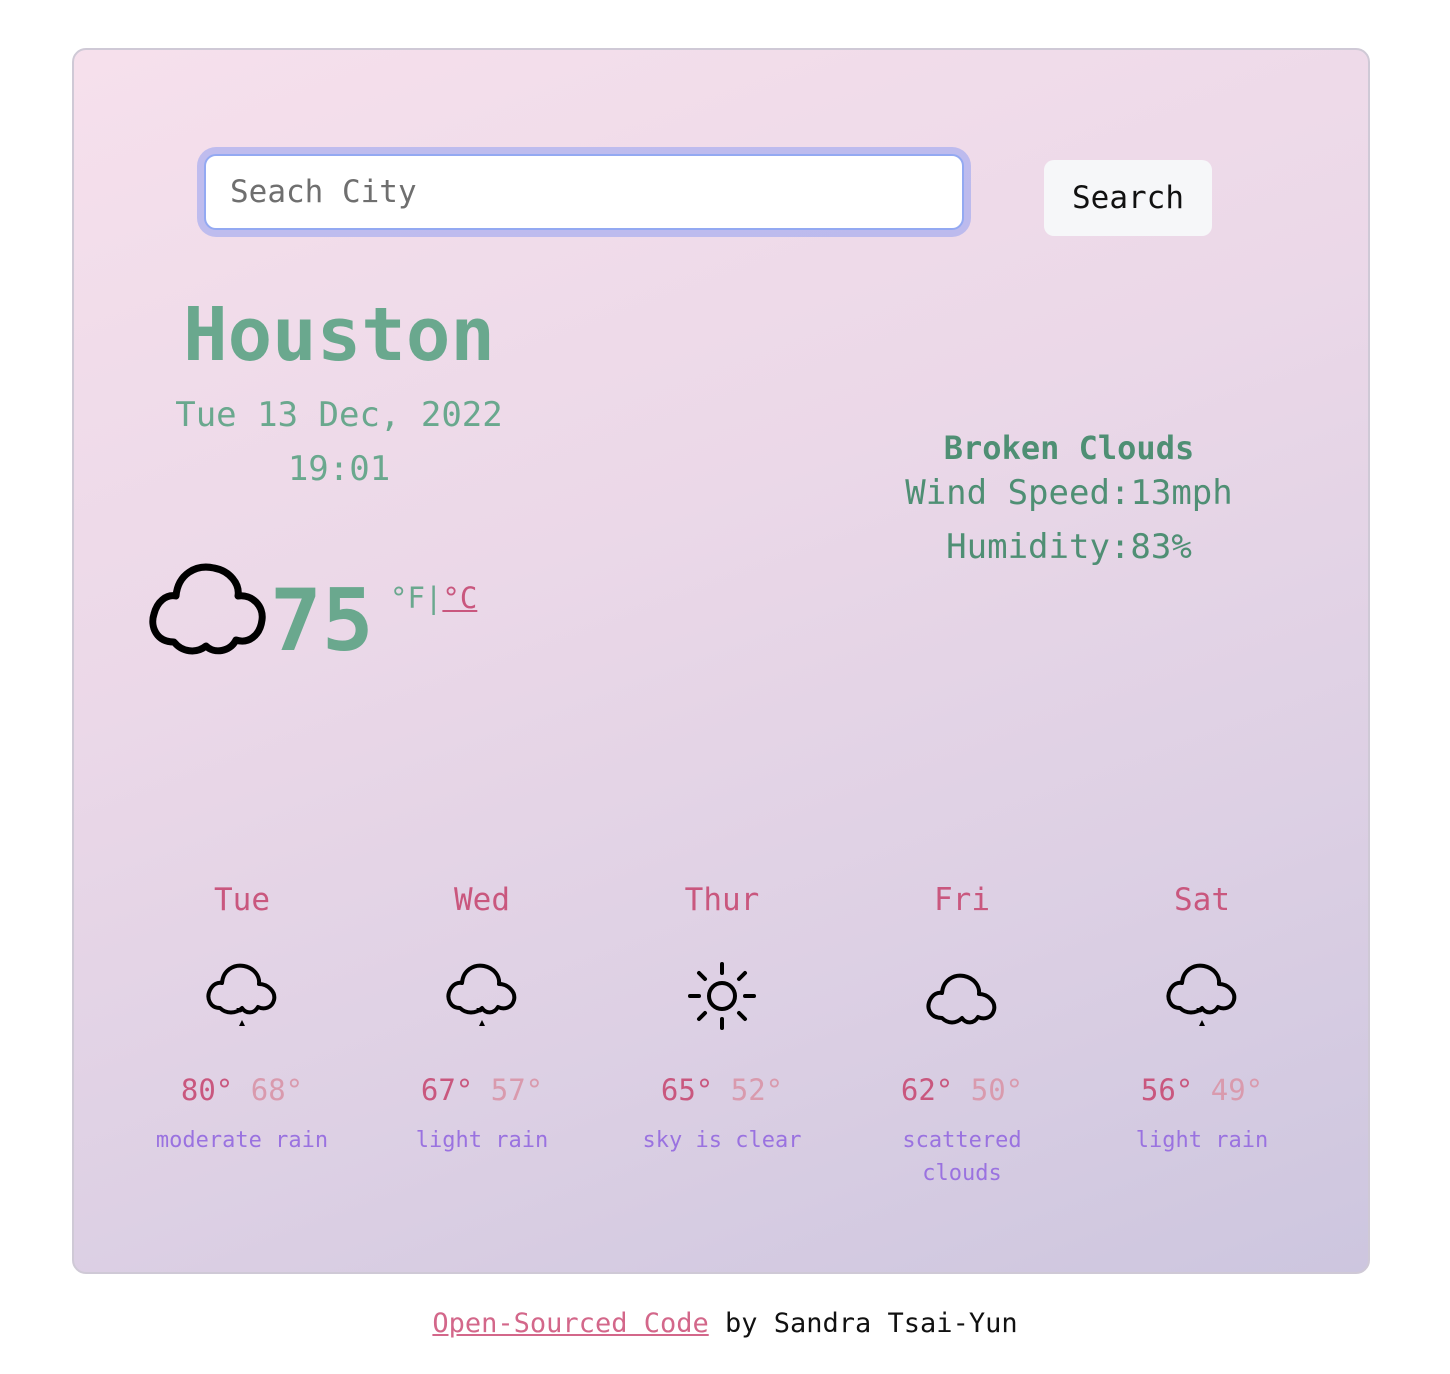 The image size is (1450, 1374). I want to click on unit-celsius-link: °C, so click(459, 598).